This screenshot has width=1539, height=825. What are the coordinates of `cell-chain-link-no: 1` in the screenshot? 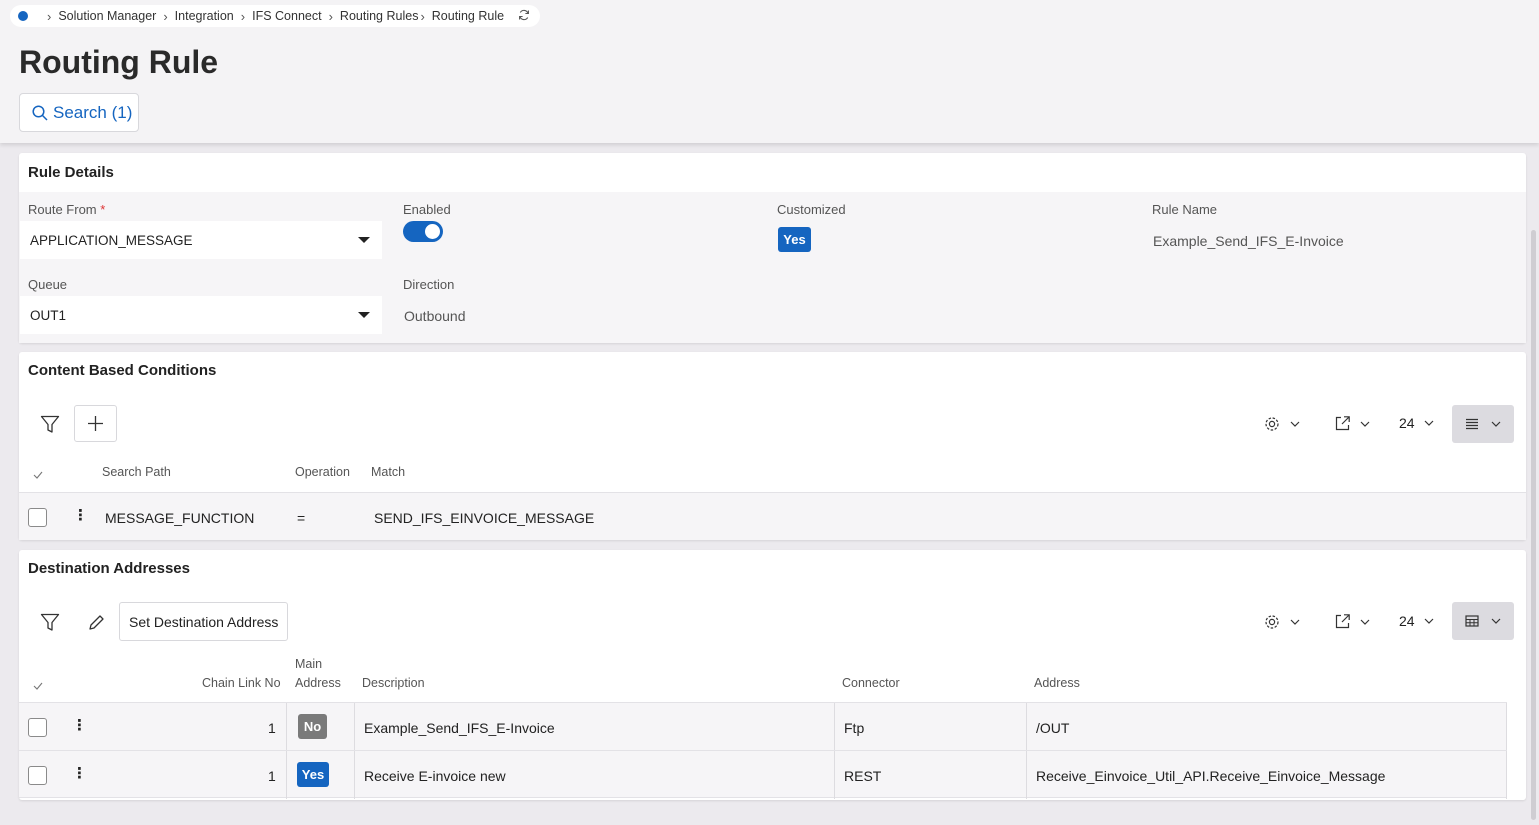 It's located at (272, 728).